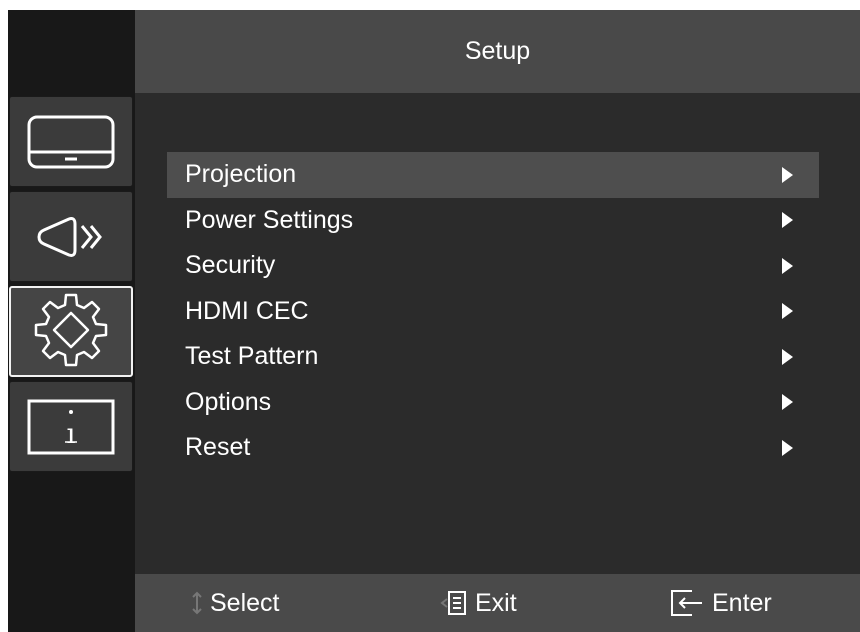 The image size is (860, 632). Describe the element at coordinates (493, 175) in the screenshot. I see `menu-item-projection: Projection` at that location.